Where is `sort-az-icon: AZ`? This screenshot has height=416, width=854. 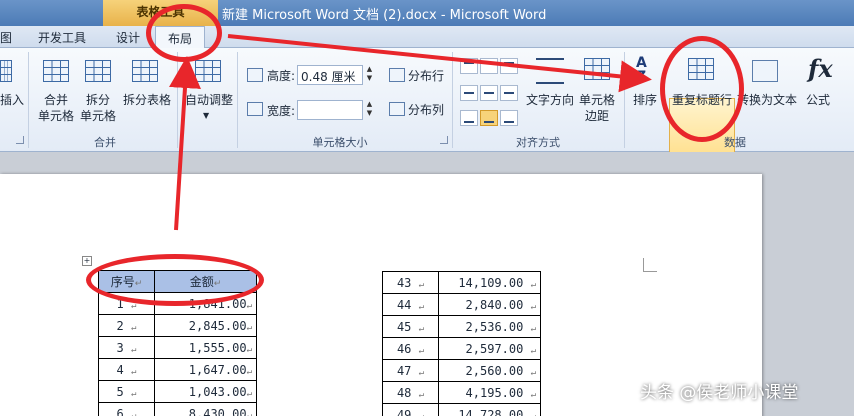 sort-az-icon: AZ is located at coordinates (641, 70).